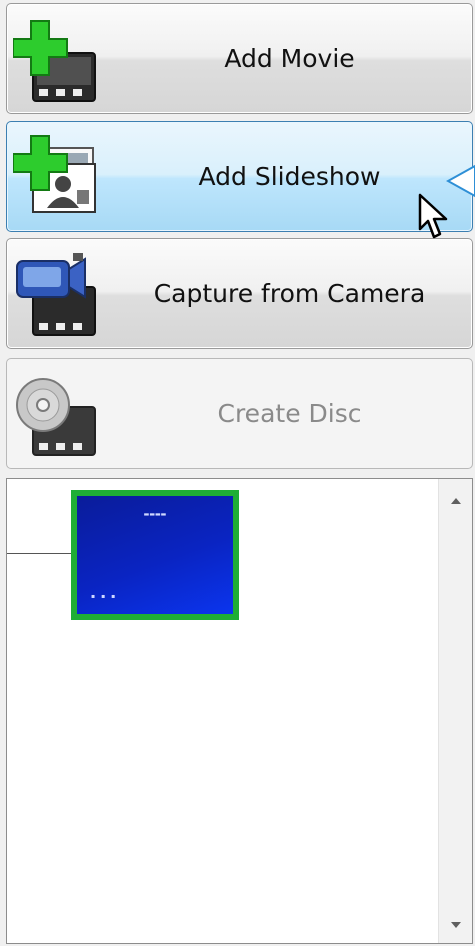 This screenshot has width=475, height=946. What do you see at coordinates (239, 176) in the screenshot?
I see `add-slideshow-button: Add Slideshow` at bounding box center [239, 176].